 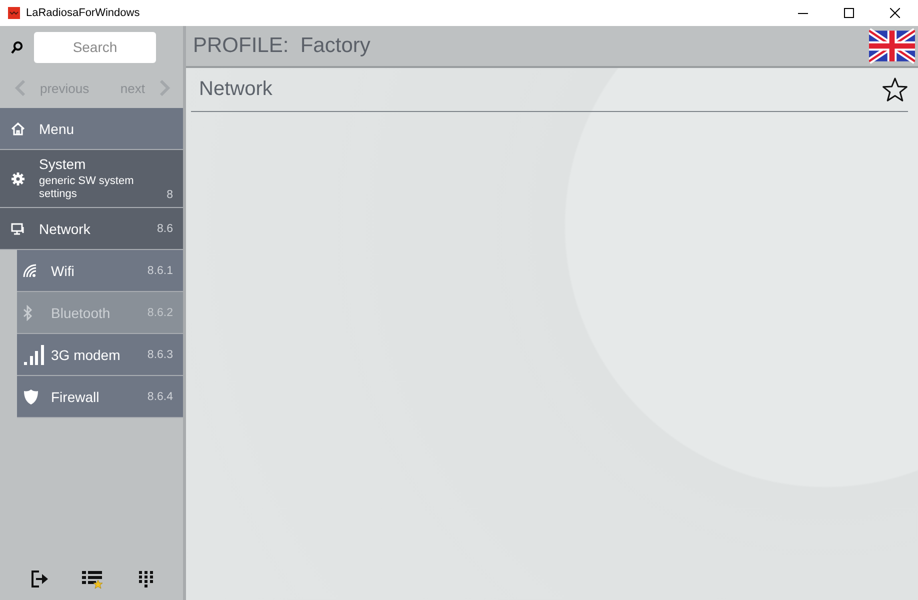 What do you see at coordinates (892, 46) in the screenshot?
I see `uk-flag-icon` at bounding box center [892, 46].